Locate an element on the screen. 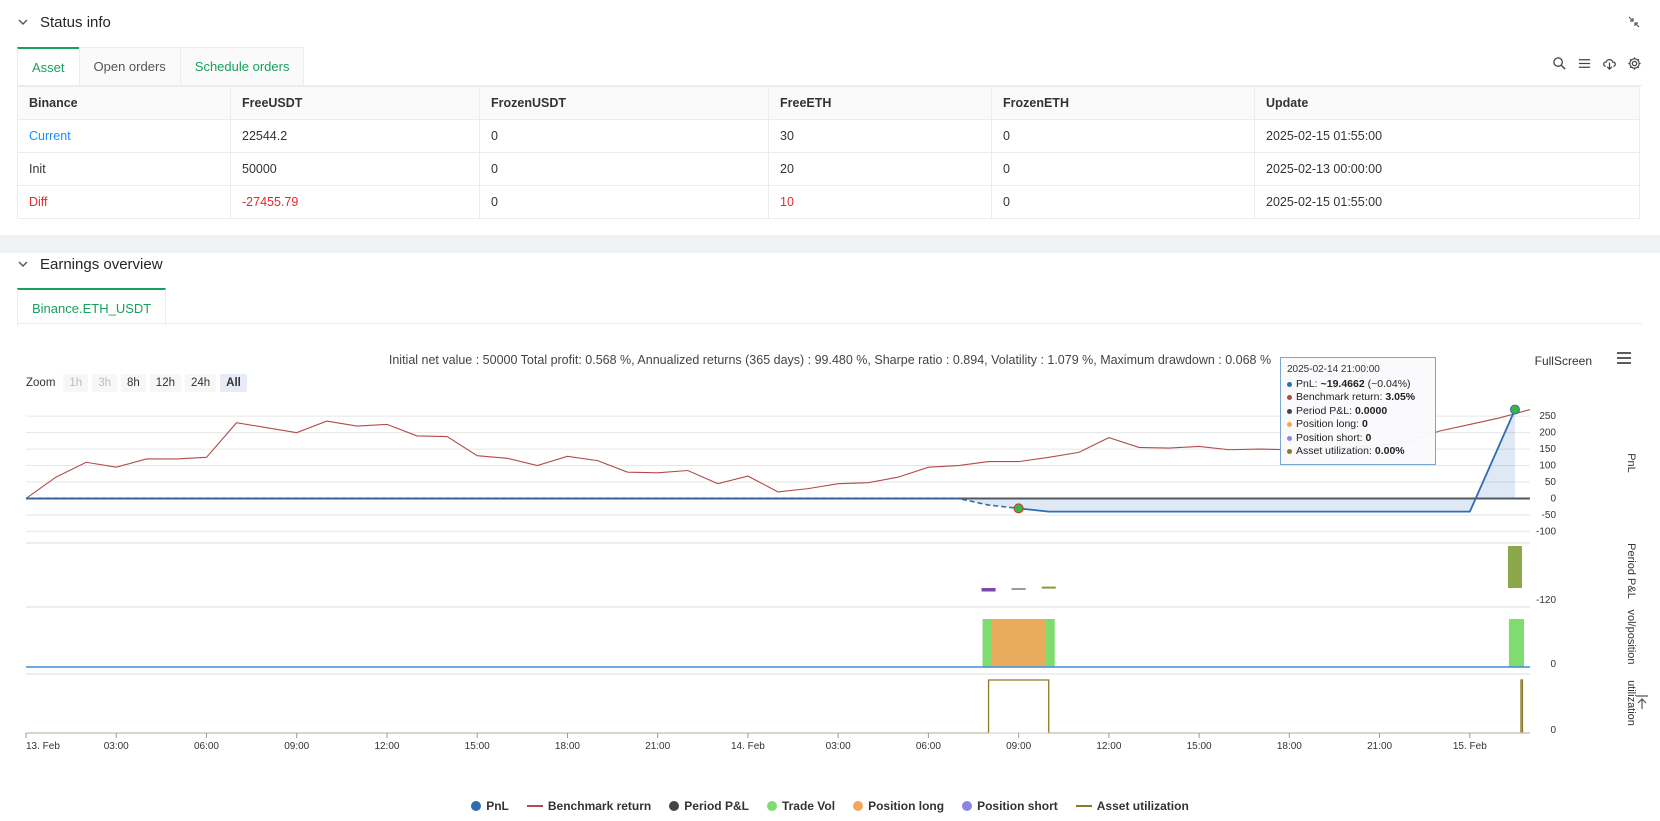  legend-item: Period P&L is located at coordinates (709, 806).